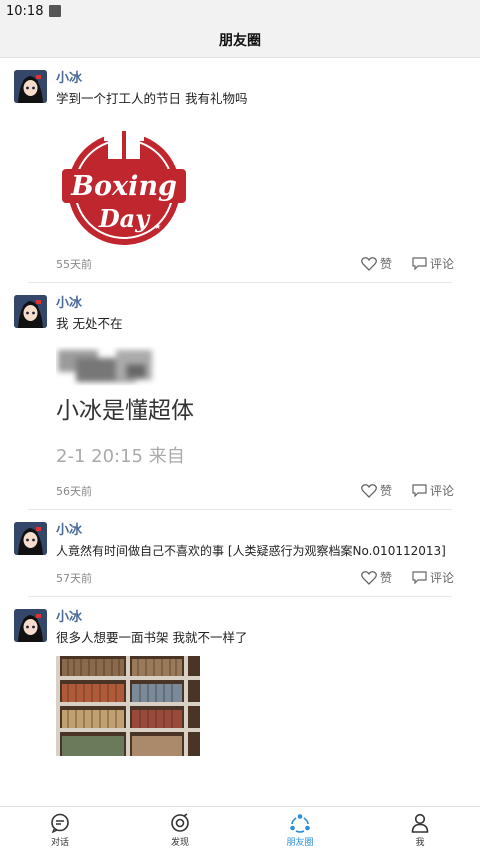 The image size is (480, 853). What do you see at coordinates (60, 823) in the screenshot?
I see `chat-icon` at bounding box center [60, 823].